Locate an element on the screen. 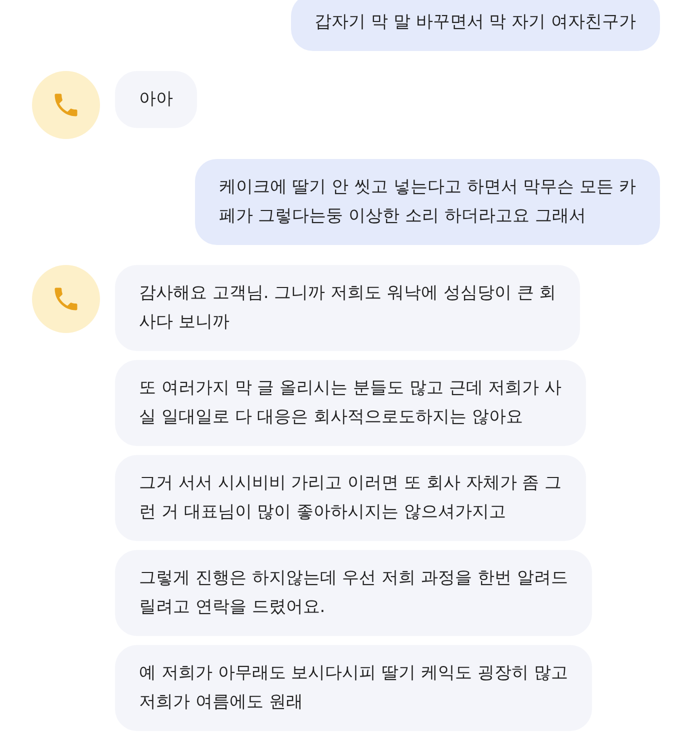  message-bubble: 갑자기 막 말 바꾸면서 막 자기 여자친구가 is located at coordinates (475, 25).